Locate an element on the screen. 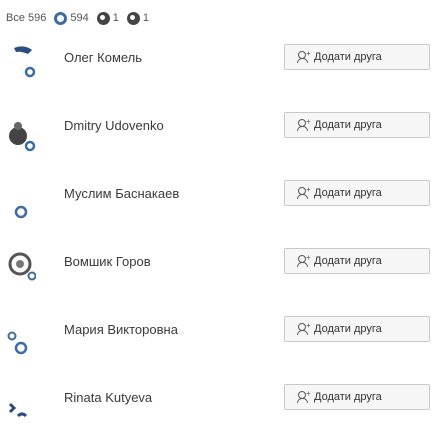  tab-third: 1 is located at coordinates (137, 18).